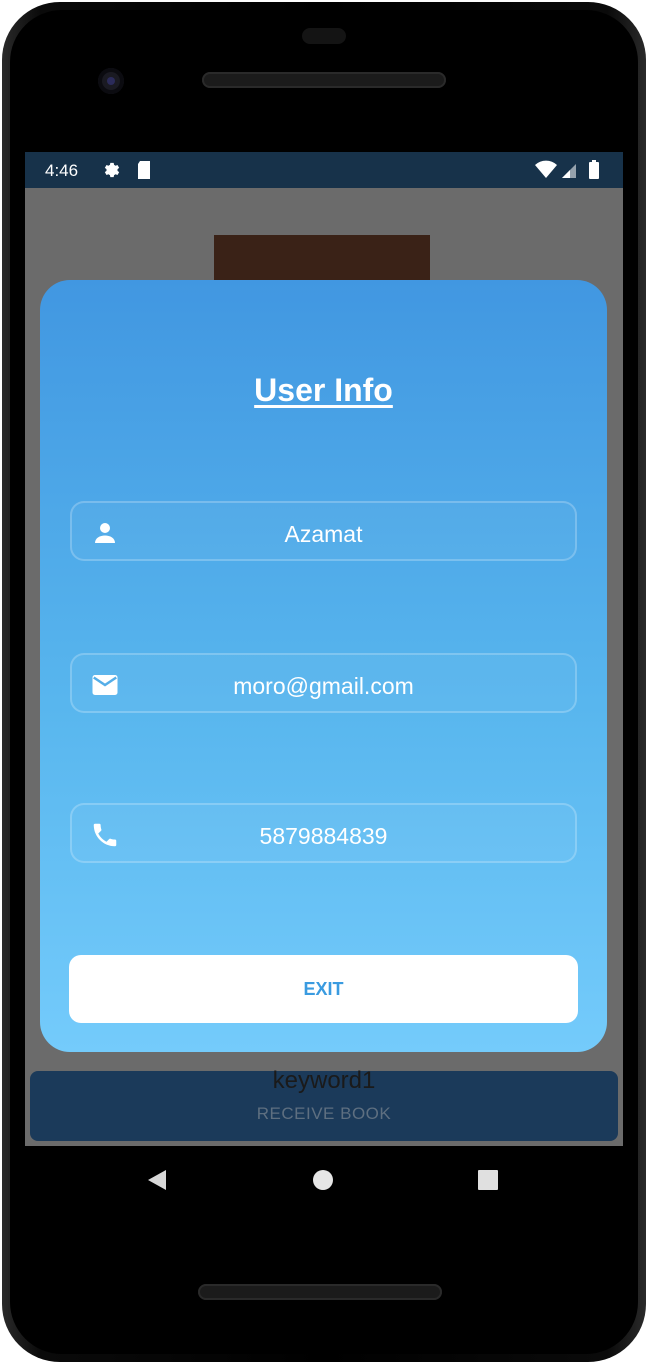  Describe the element at coordinates (323, 836) in the screenshot. I see `phone-value: 5879884839` at that location.